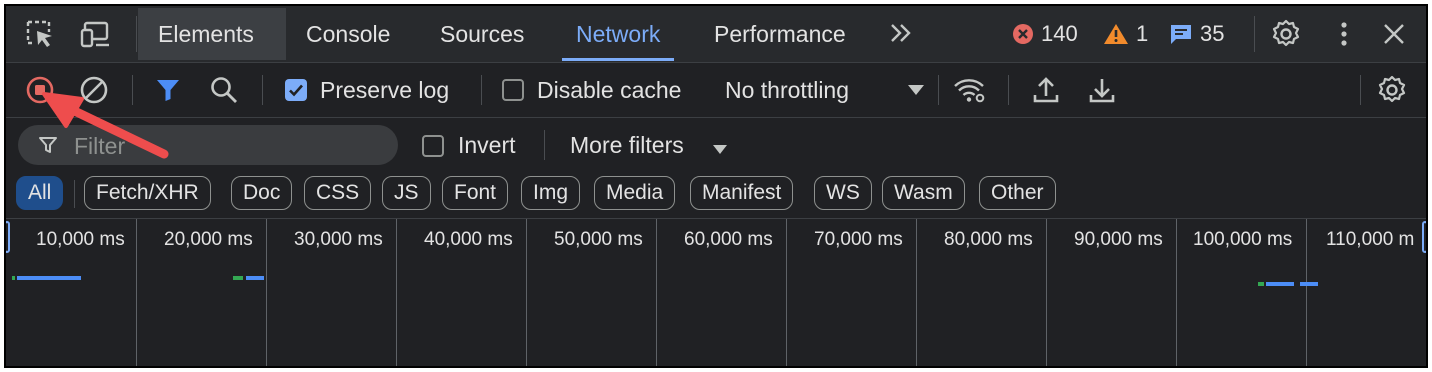 The height and width of the screenshot is (372, 1432). I want to click on network-settings-gear-icon, so click(1392, 90).